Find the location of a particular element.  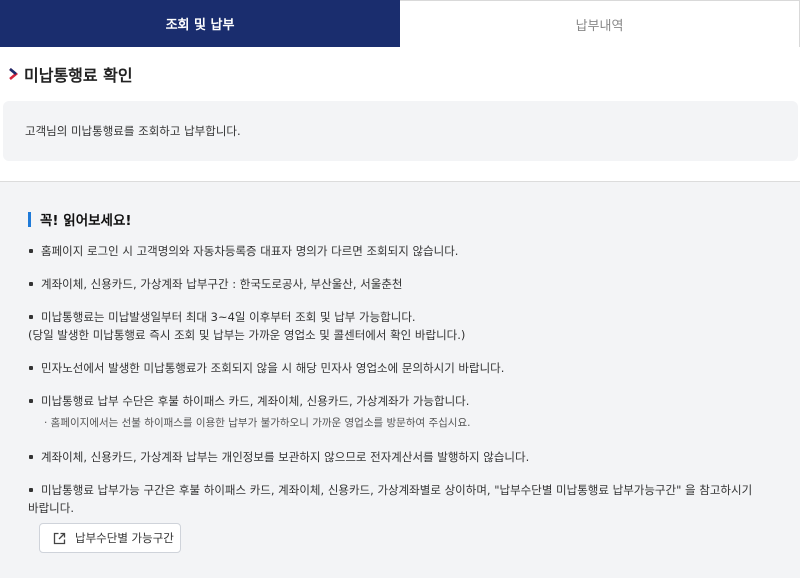

tab-bar: 조회 및 납부 납부내역 is located at coordinates (400, 23).